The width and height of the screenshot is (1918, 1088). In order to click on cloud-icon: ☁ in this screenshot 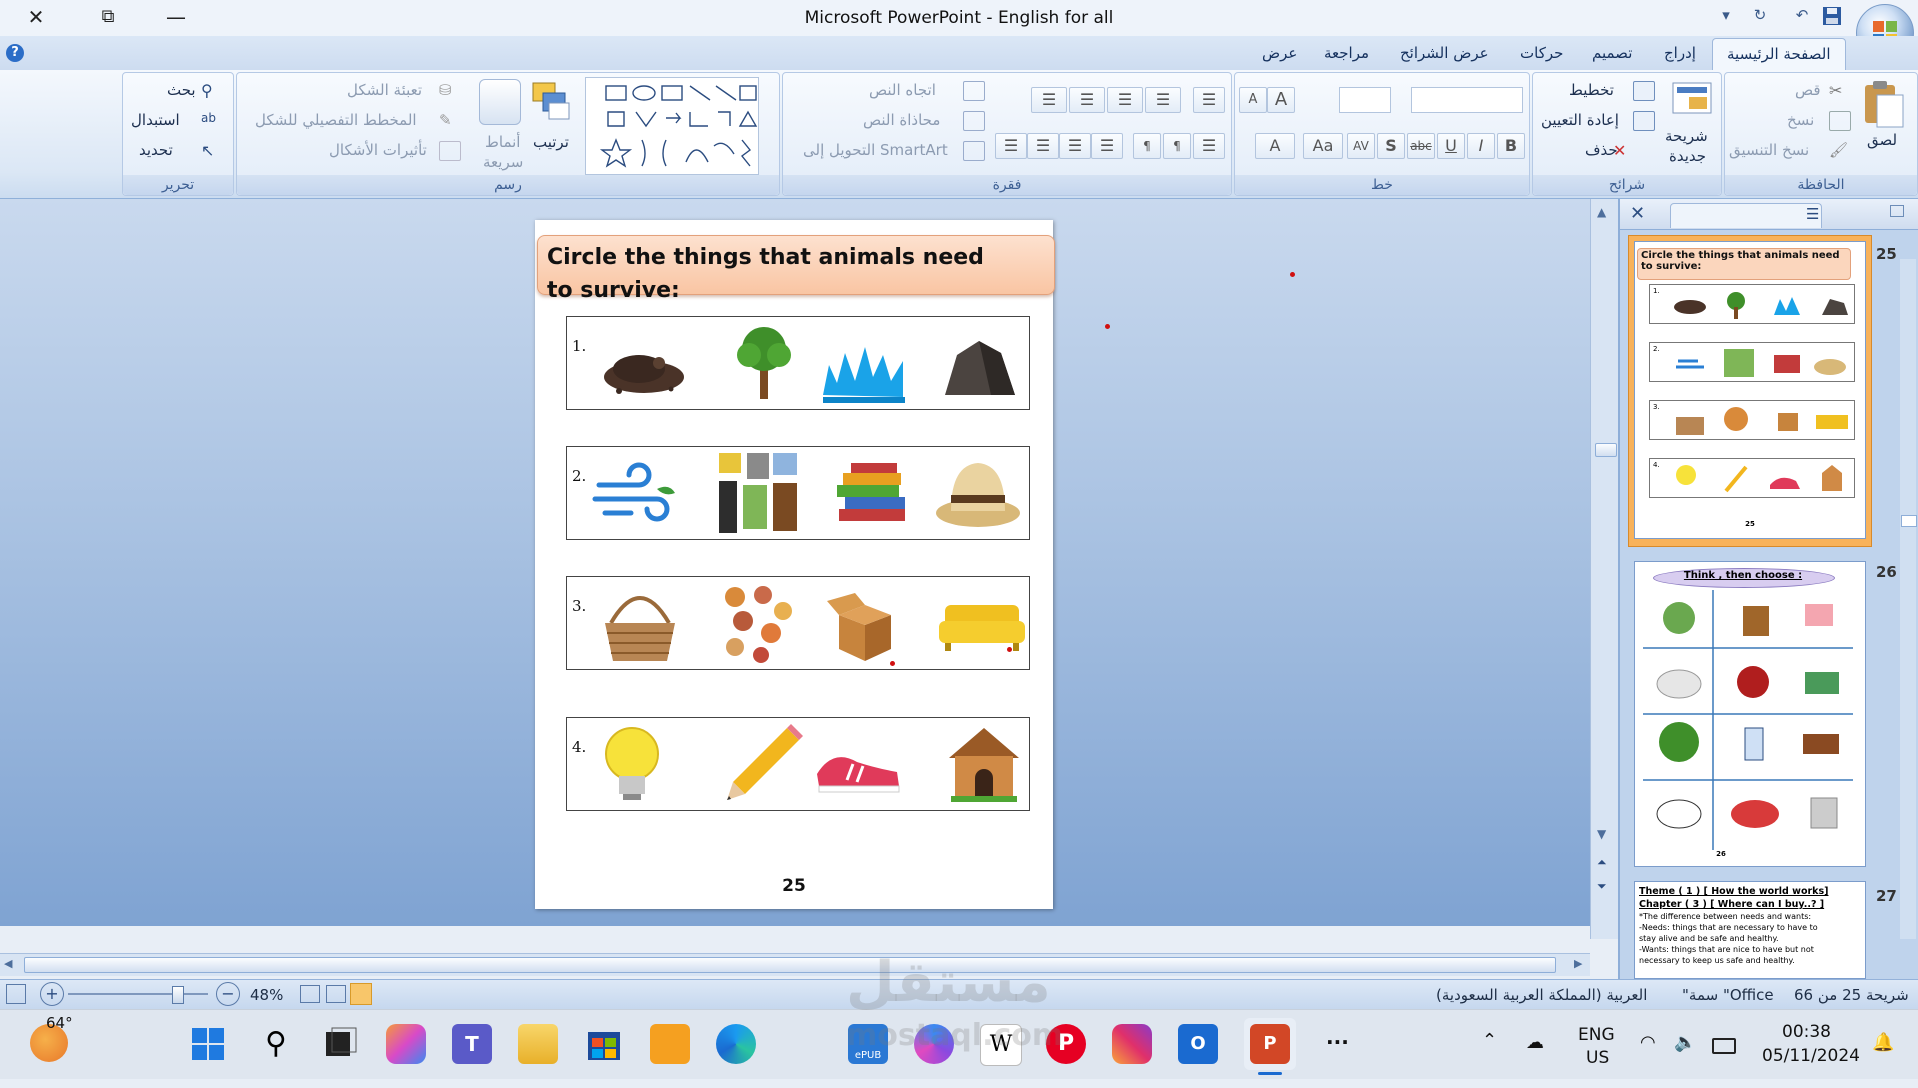, I will do `click(1535, 1042)`.